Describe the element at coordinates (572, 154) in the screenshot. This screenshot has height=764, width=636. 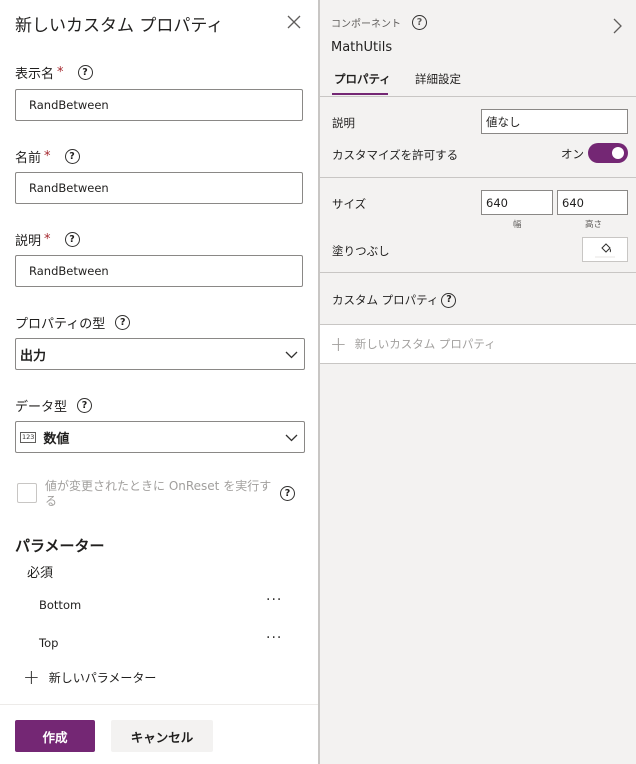
I see `toggle-state-text: オン` at that location.